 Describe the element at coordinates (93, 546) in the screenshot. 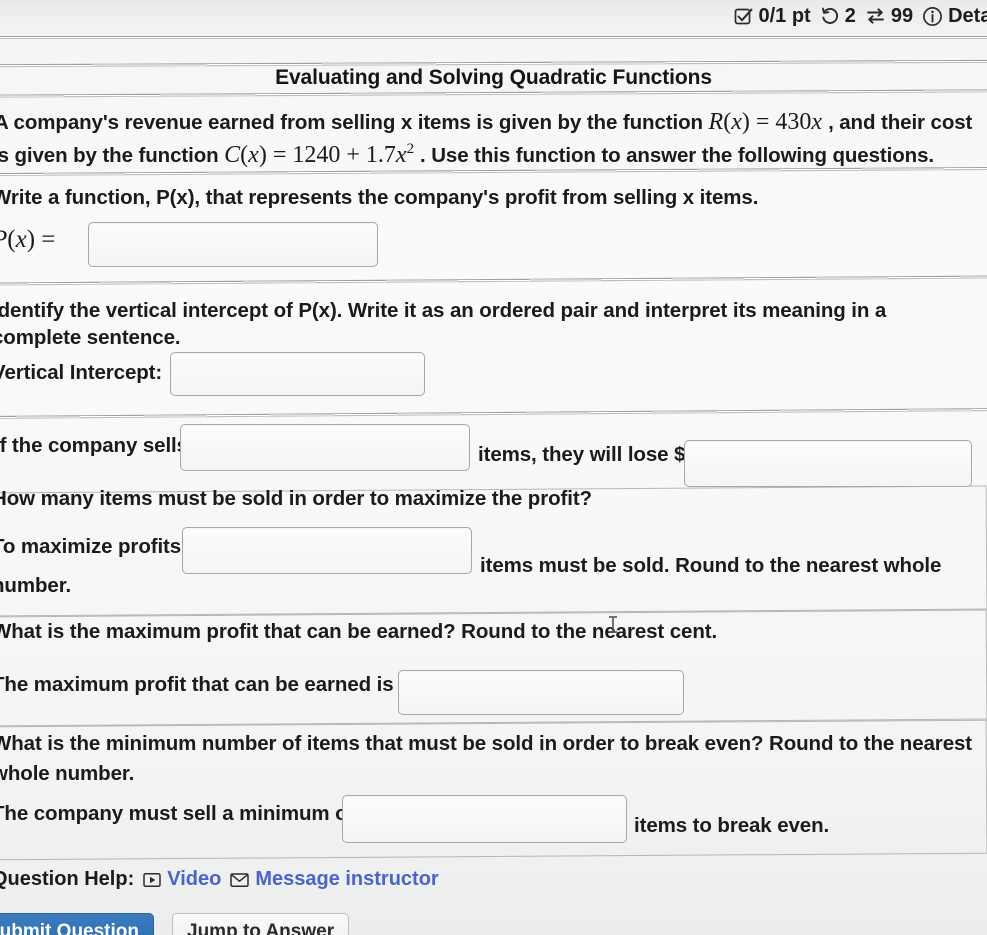

I see `part-c-sentence-pre: To maximize profits,` at that location.